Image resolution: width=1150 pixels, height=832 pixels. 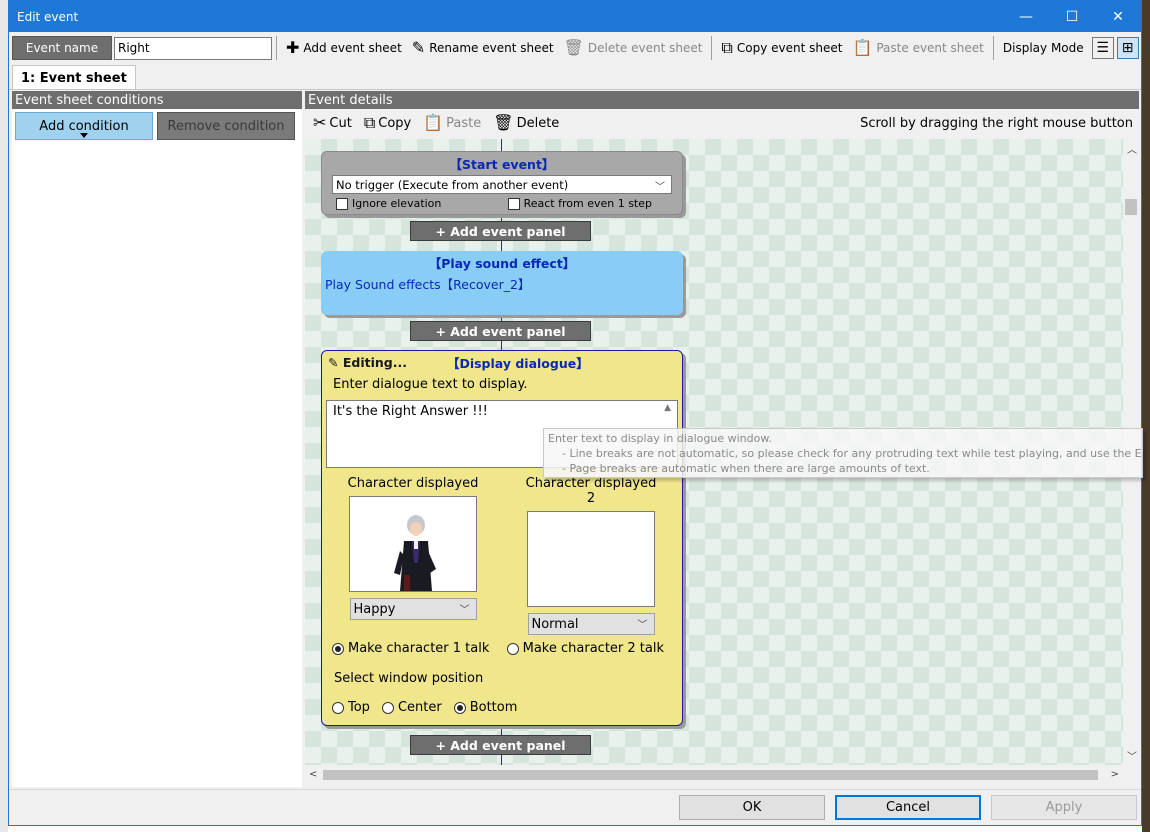 What do you see at coordinates (502, 263) in the screenshot?
I see `play-sound-title: 【Play sound effect】` at bounding box center [502, 263].